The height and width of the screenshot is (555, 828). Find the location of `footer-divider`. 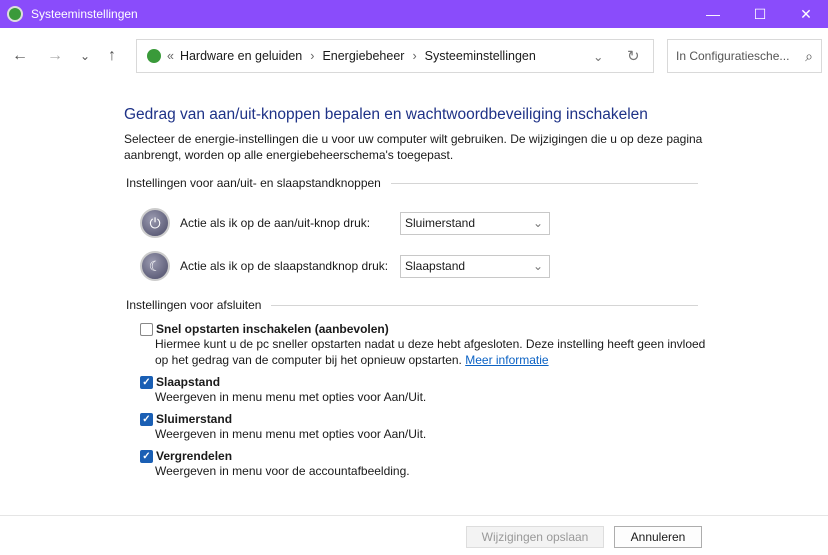

footer-divider is located at coordinates (414, 515).